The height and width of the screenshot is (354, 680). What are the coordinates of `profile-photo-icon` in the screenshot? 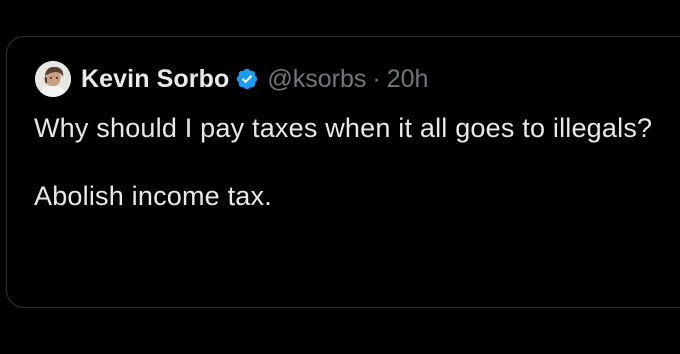 It's located at (53, 79).